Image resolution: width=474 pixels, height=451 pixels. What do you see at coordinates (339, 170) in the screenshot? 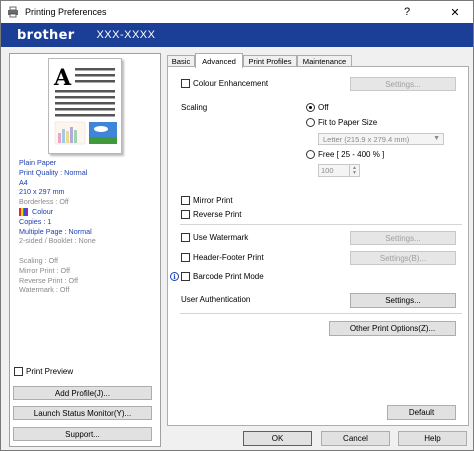
I see `free-scaling-stepper: 100 ▲ ▼` at bounding box center [339, 170].